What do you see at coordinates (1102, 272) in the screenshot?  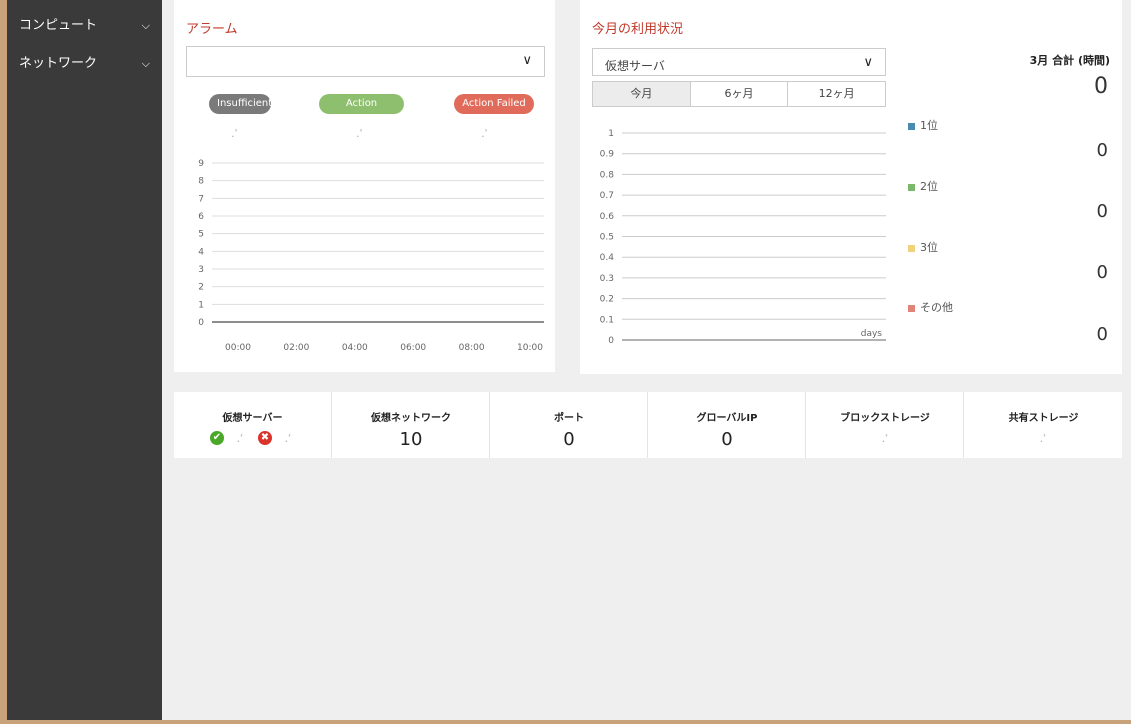 I see `legend-value-rank3: 0` at bounding box center [1102, 272].